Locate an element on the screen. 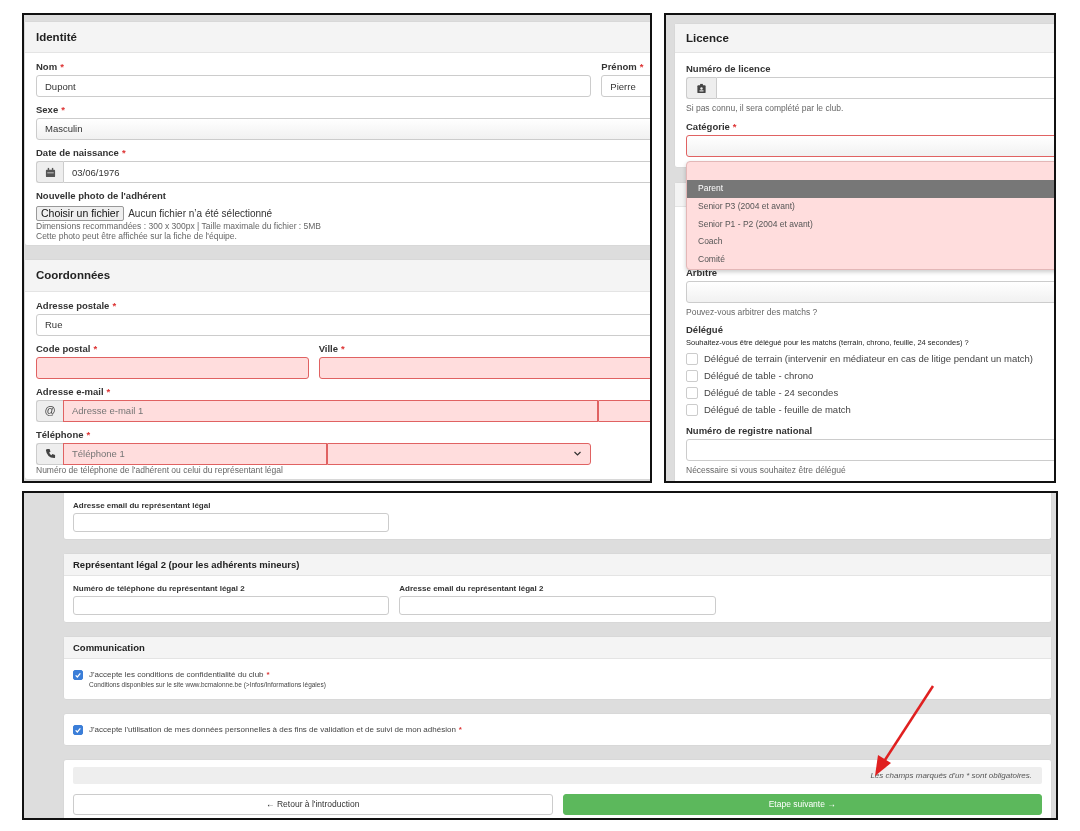  field-label: Adresse postale is located at coordinates (73, 305).